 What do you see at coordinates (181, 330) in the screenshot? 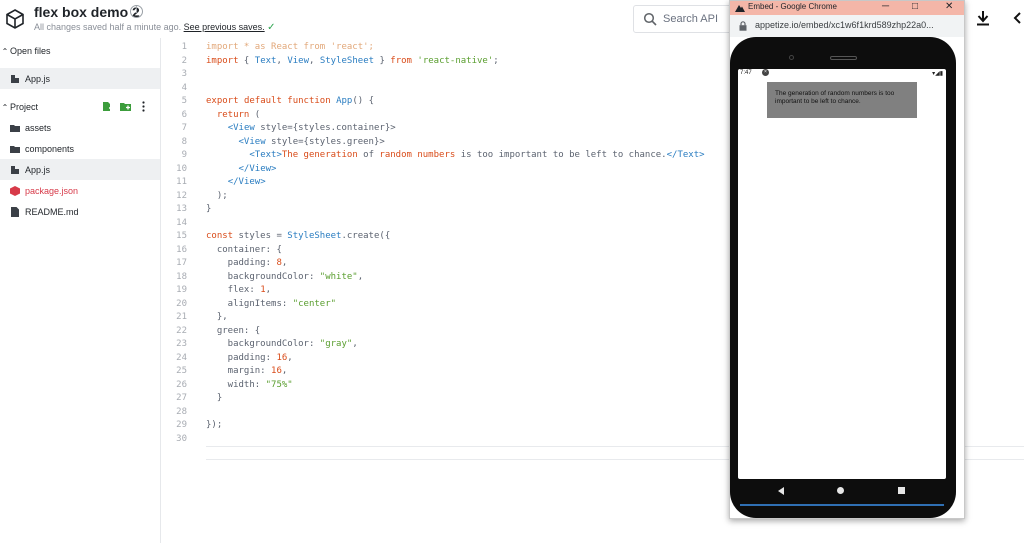
I see `line-number: 22` at bounding box center [181, 330].